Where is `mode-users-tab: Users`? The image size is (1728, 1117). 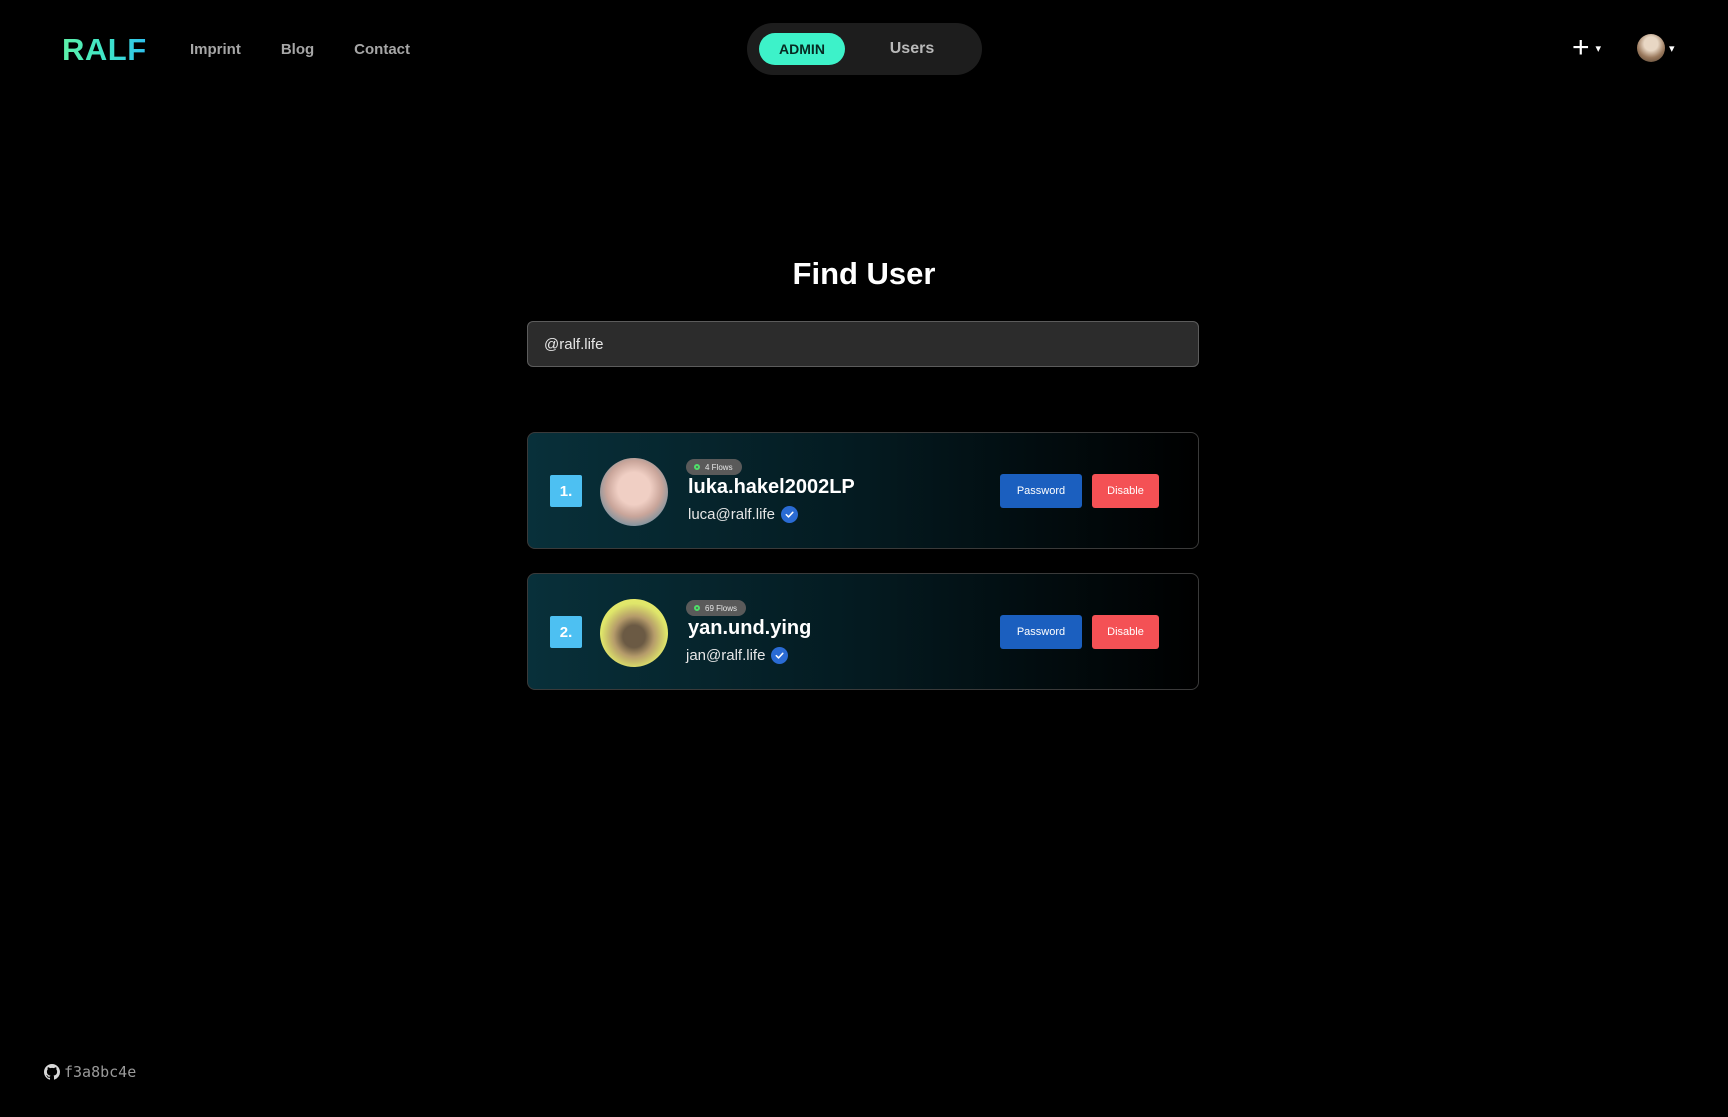
mode-users-tab: Users is located at coordinates (912, 49).